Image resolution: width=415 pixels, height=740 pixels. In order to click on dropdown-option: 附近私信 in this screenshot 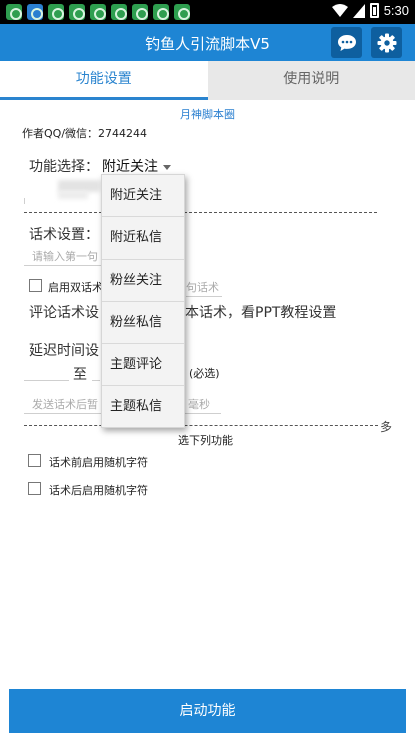, I will do `click(143, 238)`.